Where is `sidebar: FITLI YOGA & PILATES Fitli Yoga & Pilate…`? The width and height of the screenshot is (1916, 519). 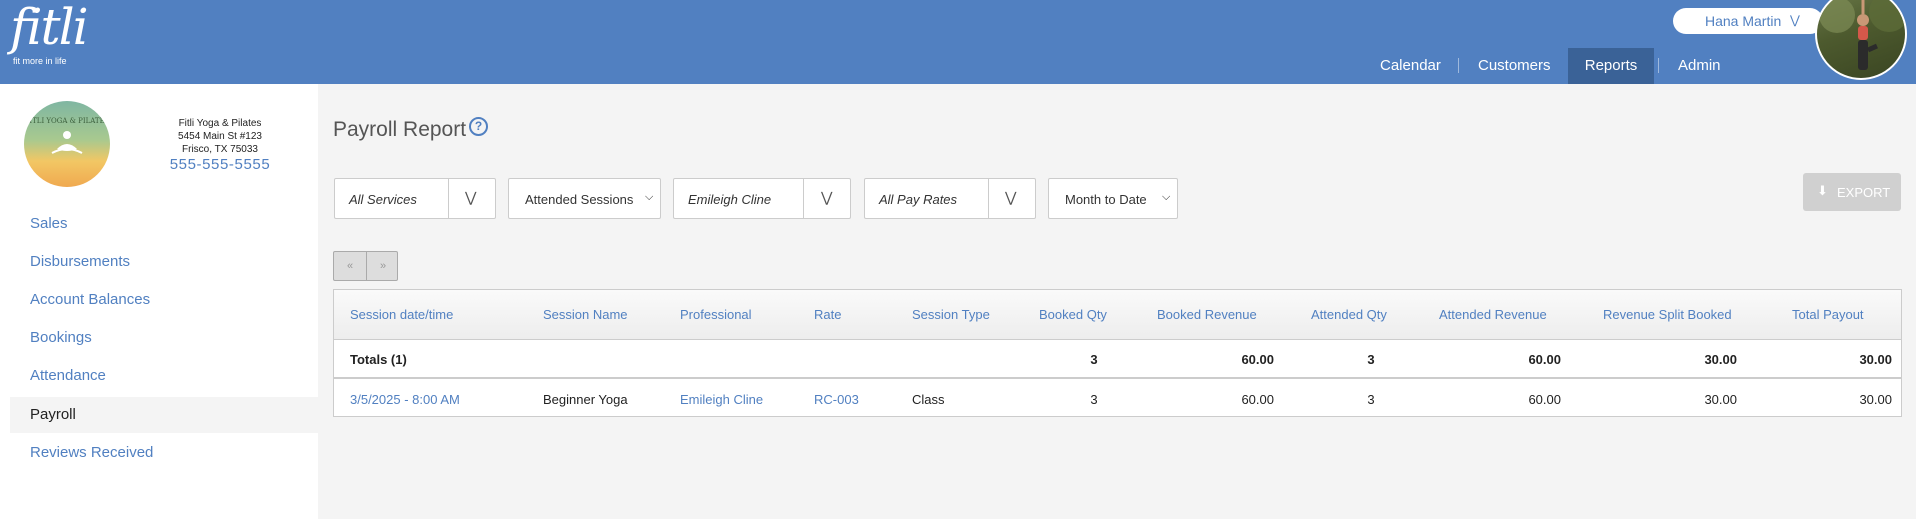 sidebar: FITLI YOGA & PILATES Fitli Yoga & Pilate… is located at coordinates (159, 301).